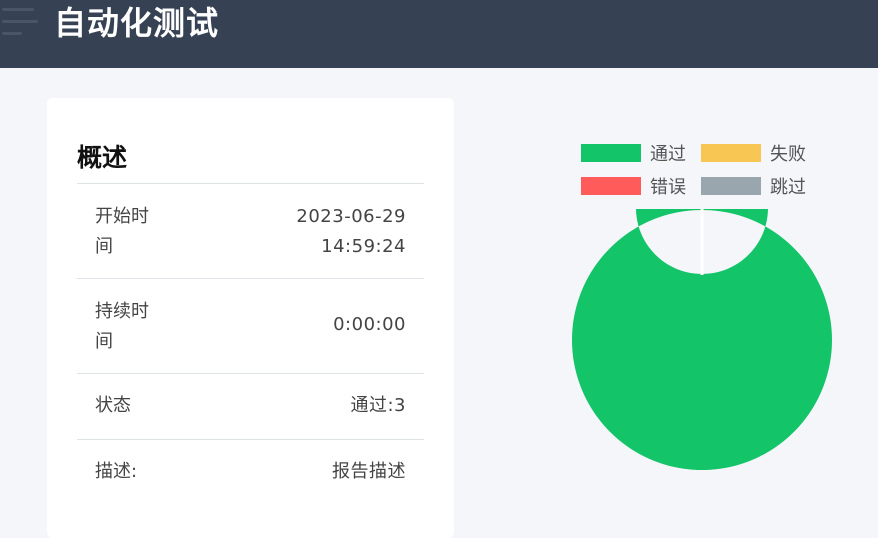 The height and width of the screenshot is (538, 878). What do you see at coordinates (439, 34) in the screenshot?
I see `header-bar: 自动化测试` at bounding box center [439, 34].